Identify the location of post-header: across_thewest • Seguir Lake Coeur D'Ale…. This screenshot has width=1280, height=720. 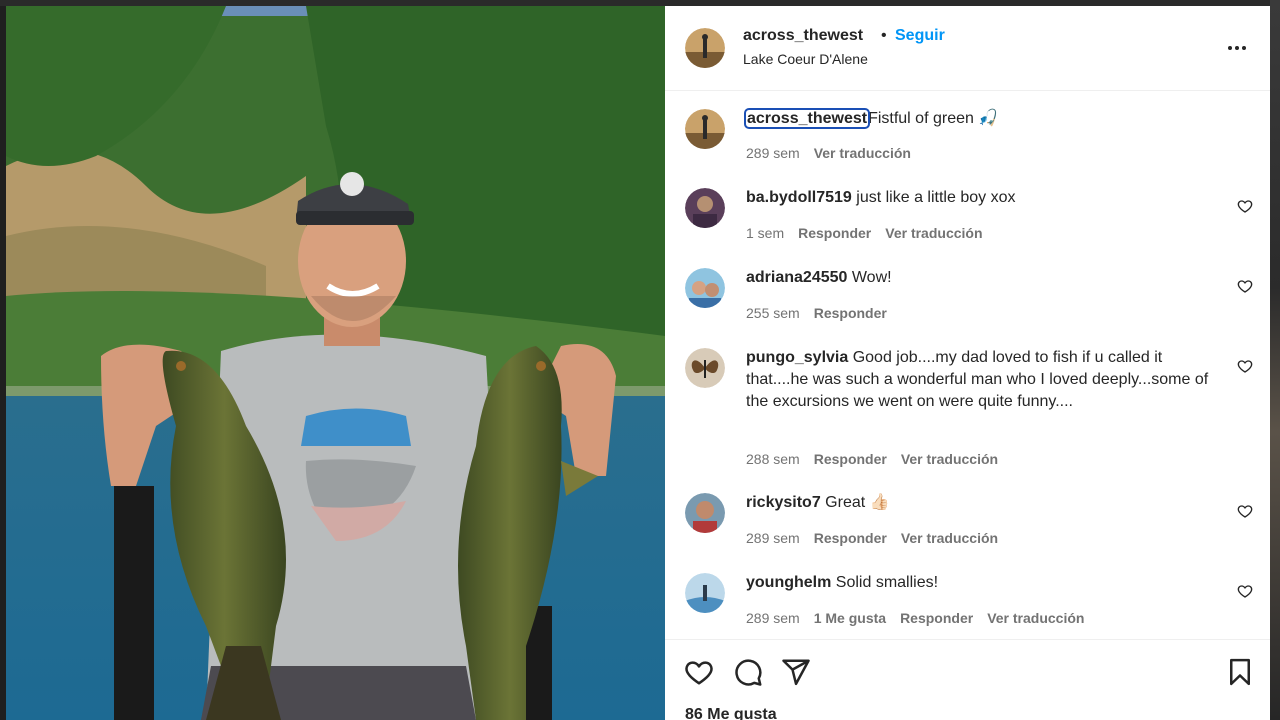
(967, 48).